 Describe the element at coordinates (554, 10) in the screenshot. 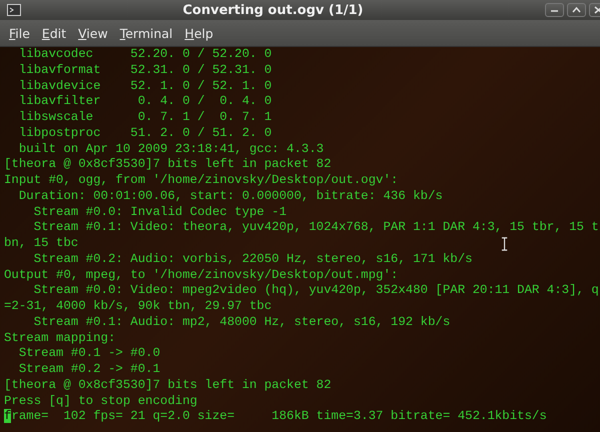

I see `minimize-button` at that location.